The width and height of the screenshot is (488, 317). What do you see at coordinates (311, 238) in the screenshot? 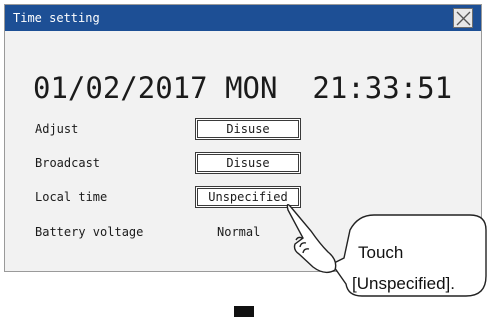
I see `hand-pointer-icon` at bounding box center [311, 238].